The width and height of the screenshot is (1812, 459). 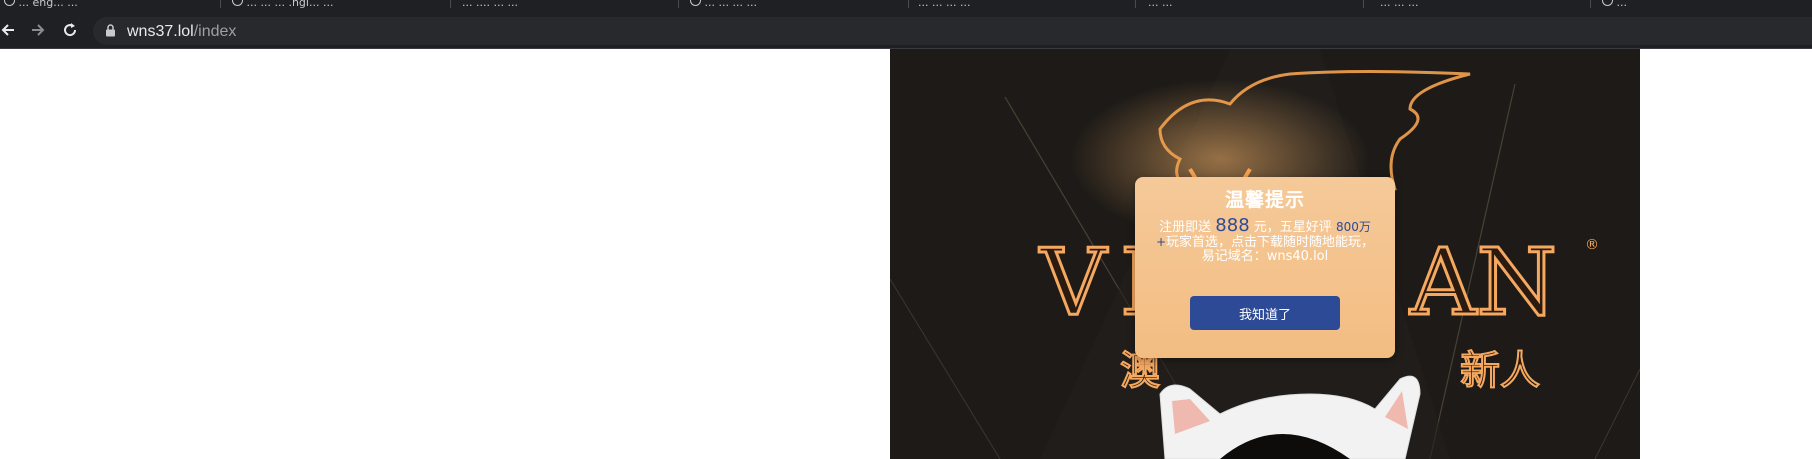 I want to click on back-button, so click(x=10, y=30).